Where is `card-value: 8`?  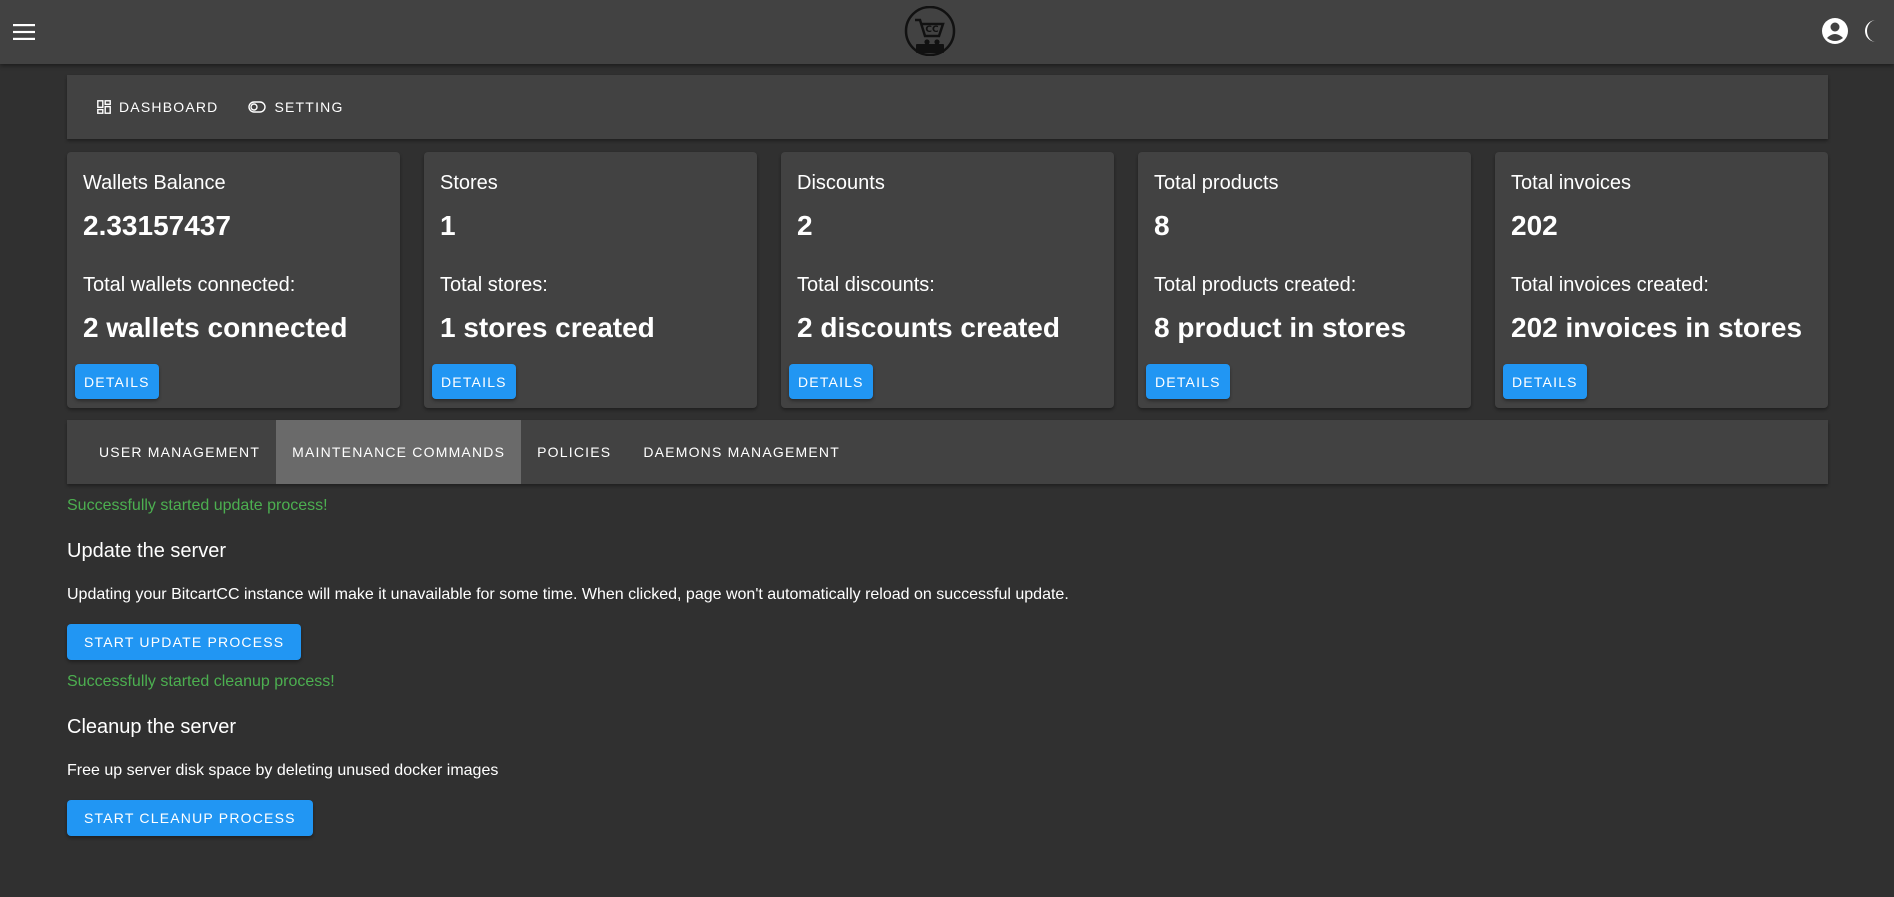
card-value: 8 is located at coordinates (1162, 225).